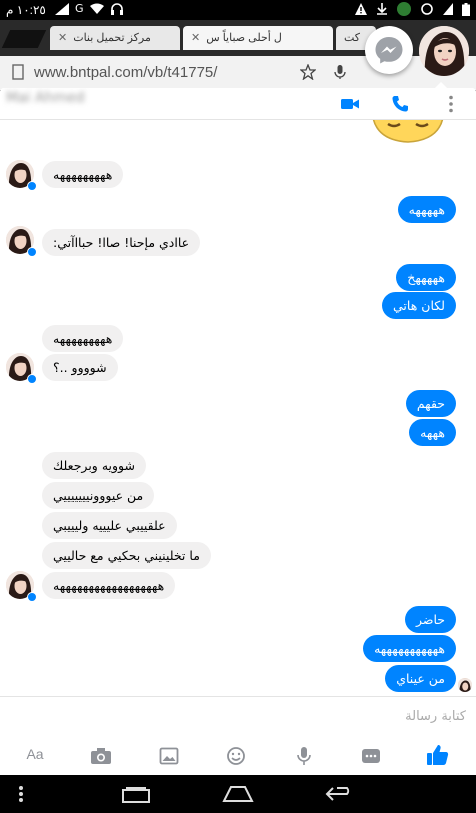 The width and height of the screenshot is (476, 813). What do you see at coordinates (419, 305) in the screenshot?
I see `outgoing-message: لكان هاتي` at bounding box center [419, 305].